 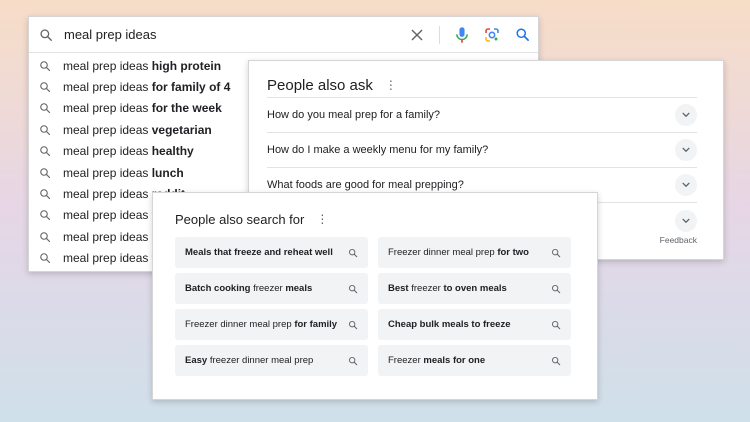 I want to click on related-search-label: Meals that freeze and reheat well, so click(x=259, y=252).